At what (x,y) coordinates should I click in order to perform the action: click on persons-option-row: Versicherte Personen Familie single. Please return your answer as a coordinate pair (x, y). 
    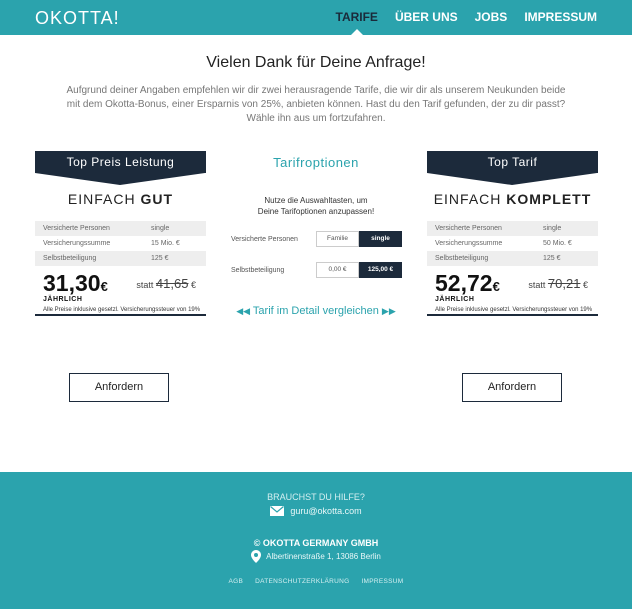
    Looking at the image, I should click on (316, 239).